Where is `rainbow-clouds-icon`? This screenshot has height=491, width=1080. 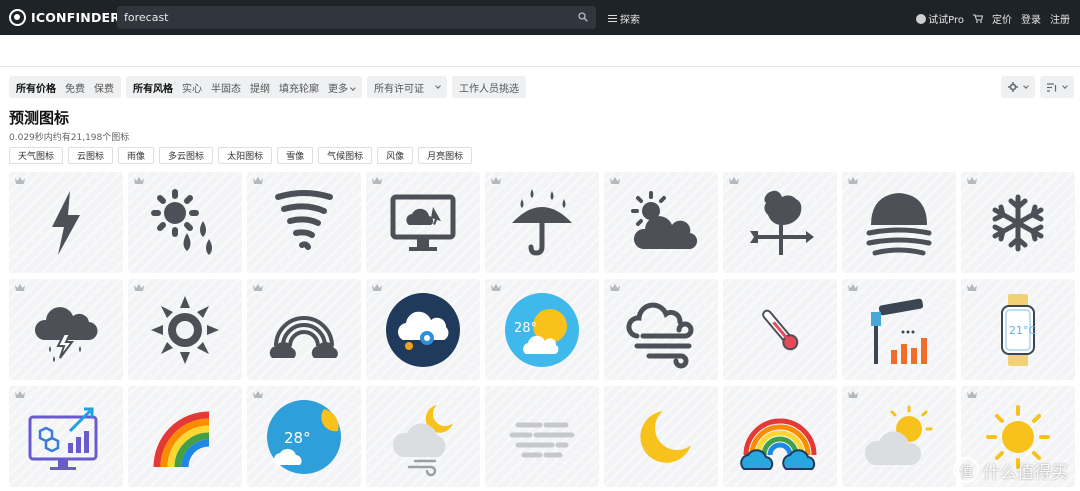 rainbow-clouds-icon is located at coordinates (303, 336).